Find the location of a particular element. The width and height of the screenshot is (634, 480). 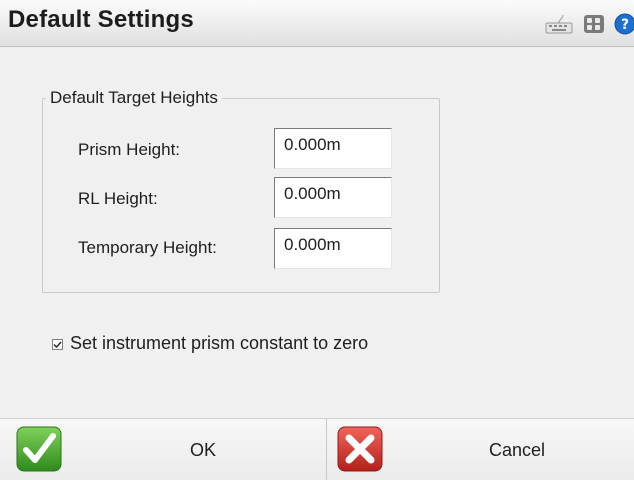

rl-height-label: RL Height: is located at coordinates (118, 198).